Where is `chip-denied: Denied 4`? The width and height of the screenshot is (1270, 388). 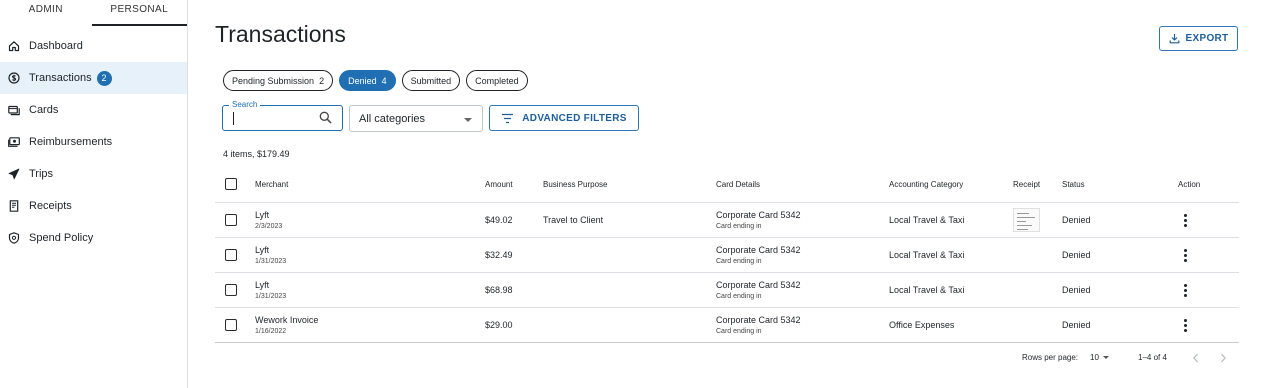
chip-denied: Denied 4 is located at coordinates (367, 80).